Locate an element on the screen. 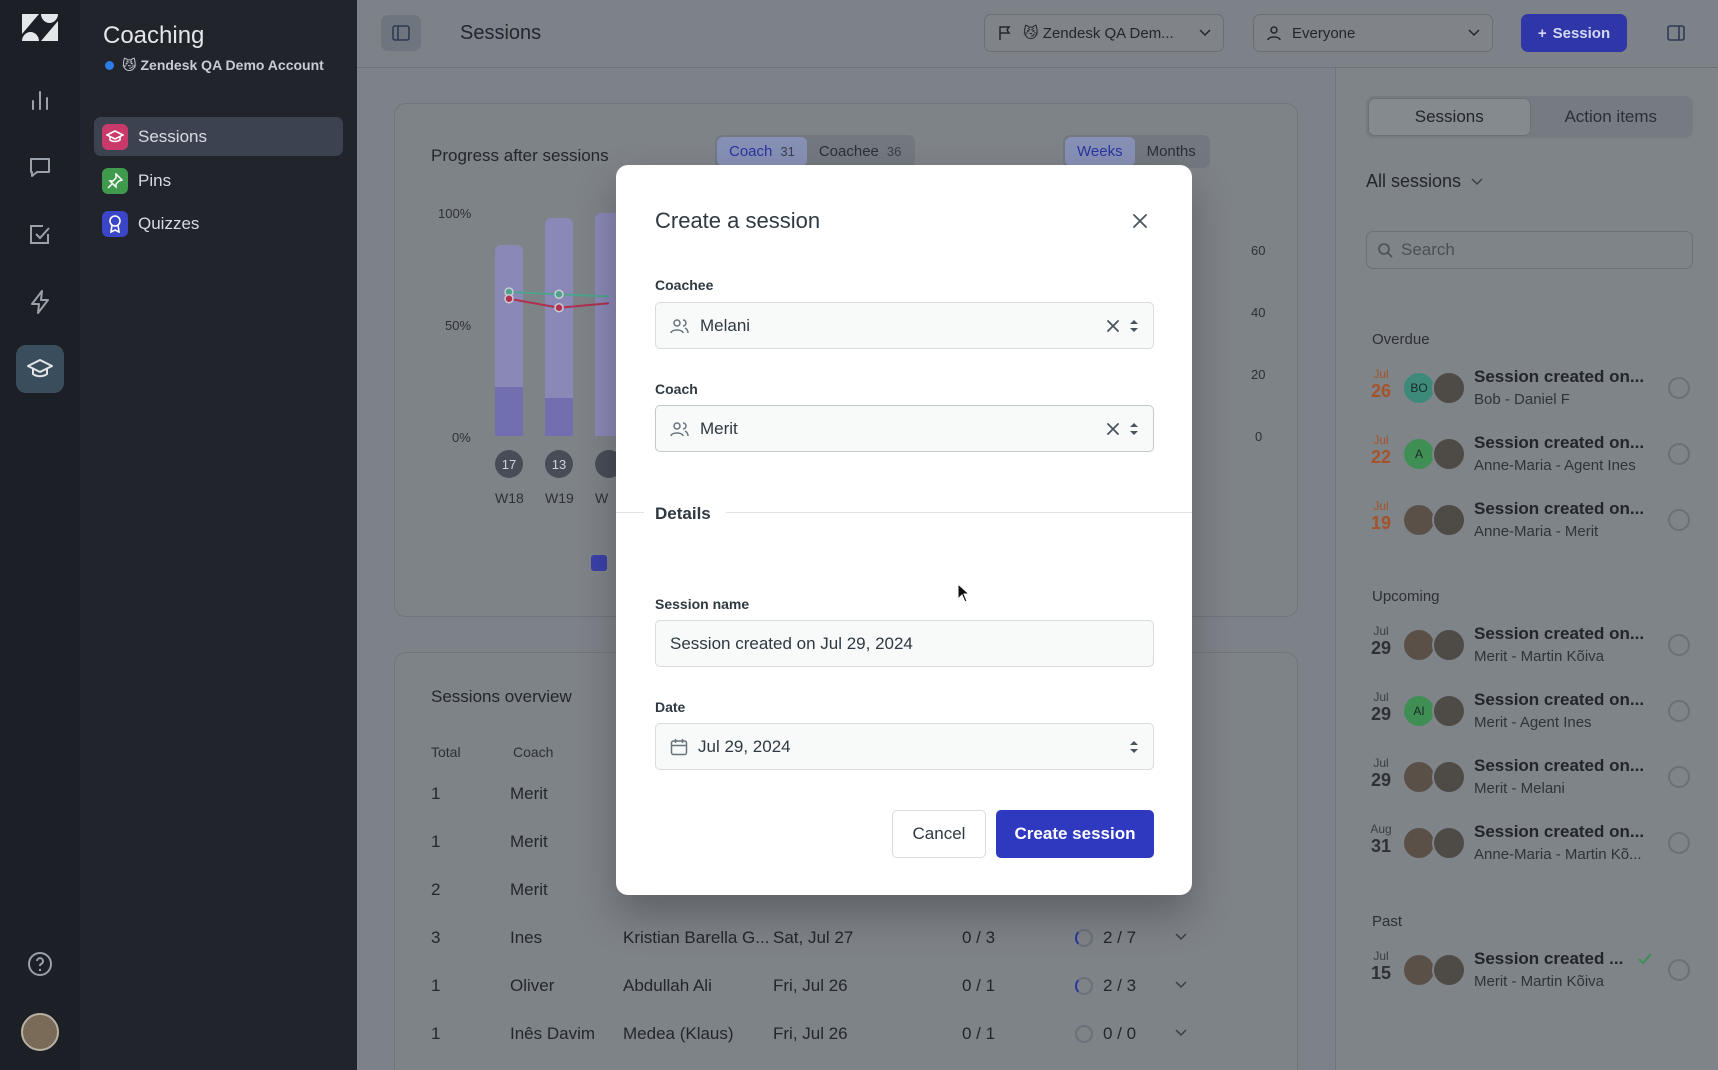 This screenshot has height=1070, width=1718. panel-toggle-button is located at coordinates (1676, 33).